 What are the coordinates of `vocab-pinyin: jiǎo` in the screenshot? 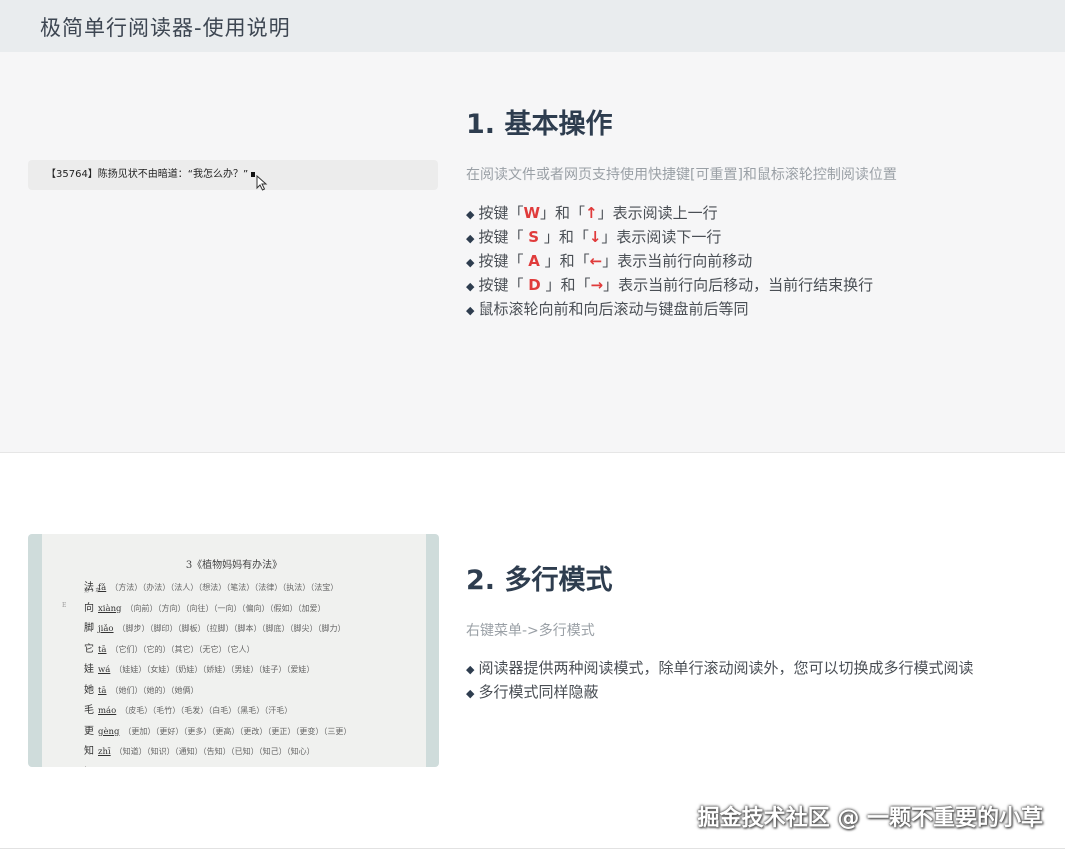 It's located at (106, 629).